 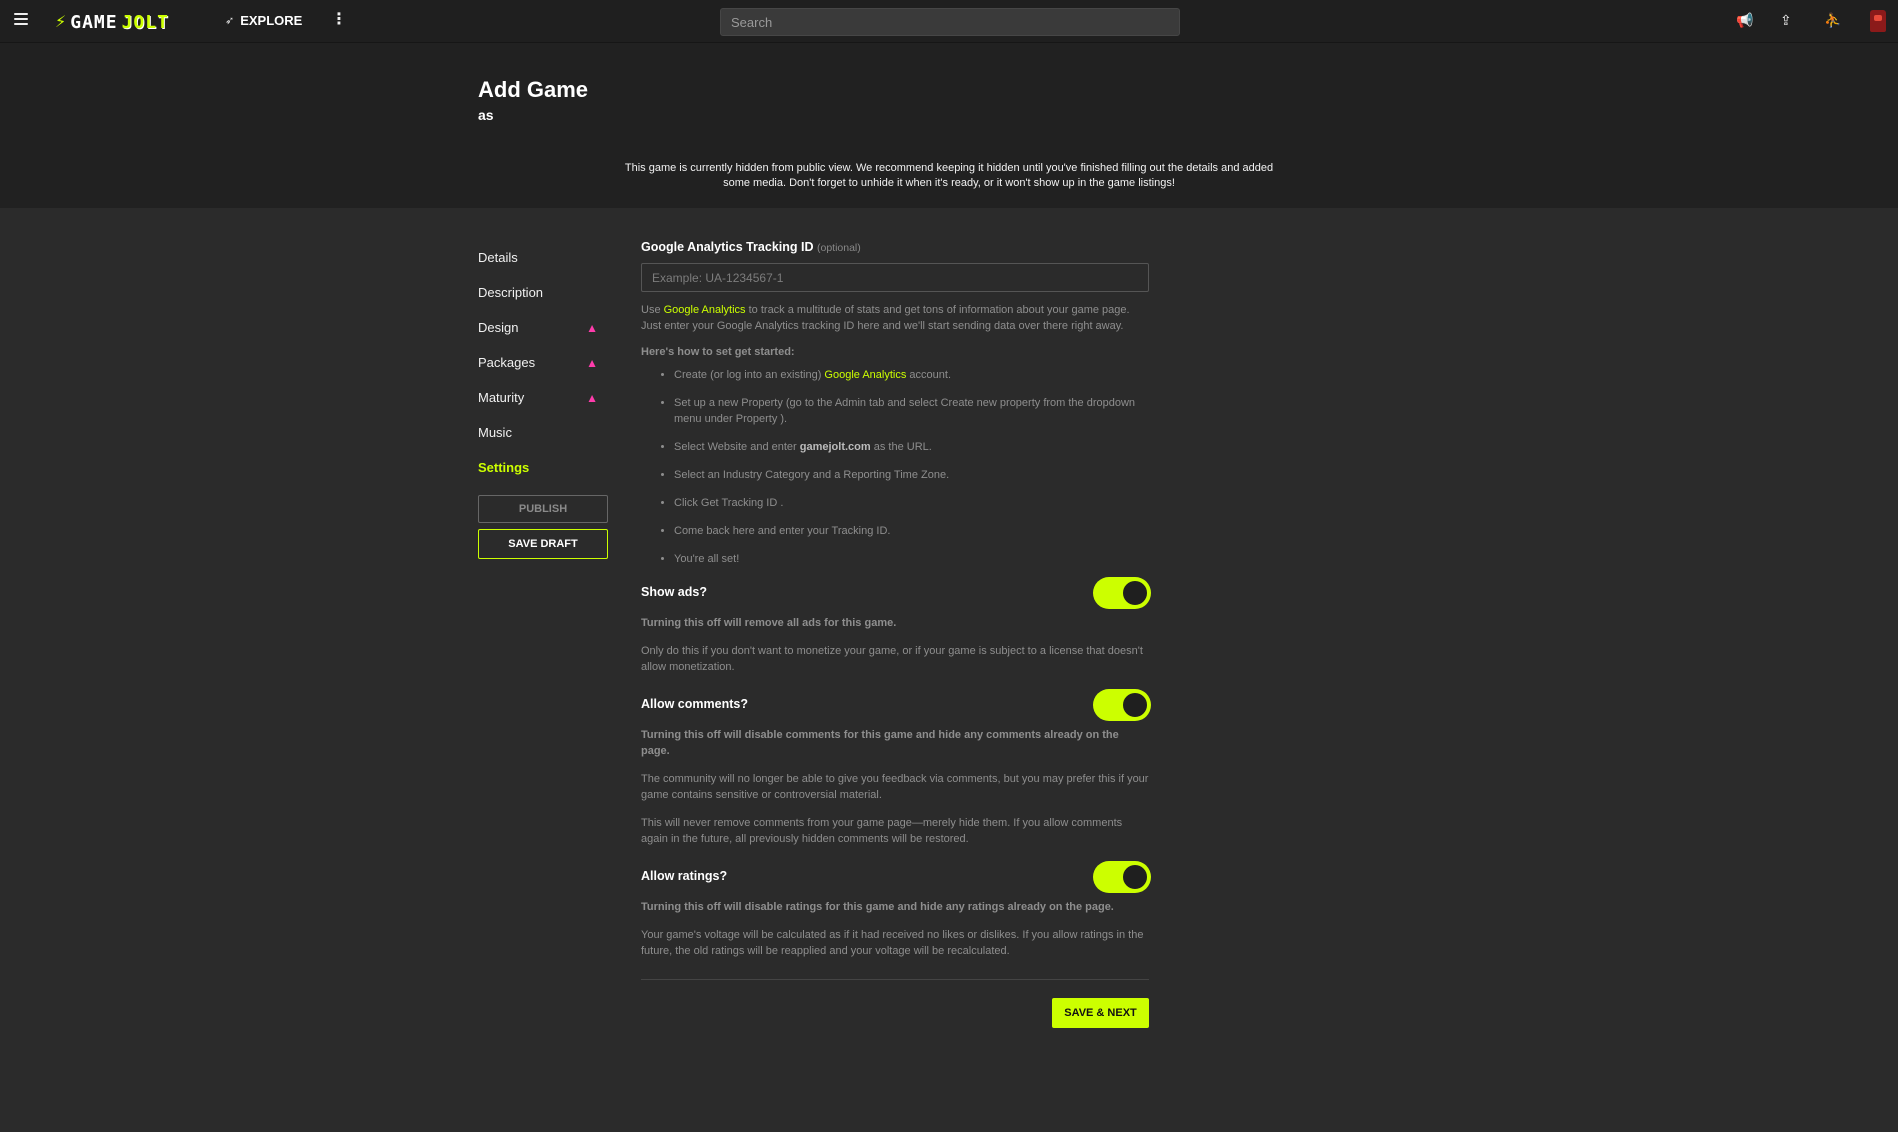 I want to click on friends-icon: ⛹, so click(x=1832, y=20).